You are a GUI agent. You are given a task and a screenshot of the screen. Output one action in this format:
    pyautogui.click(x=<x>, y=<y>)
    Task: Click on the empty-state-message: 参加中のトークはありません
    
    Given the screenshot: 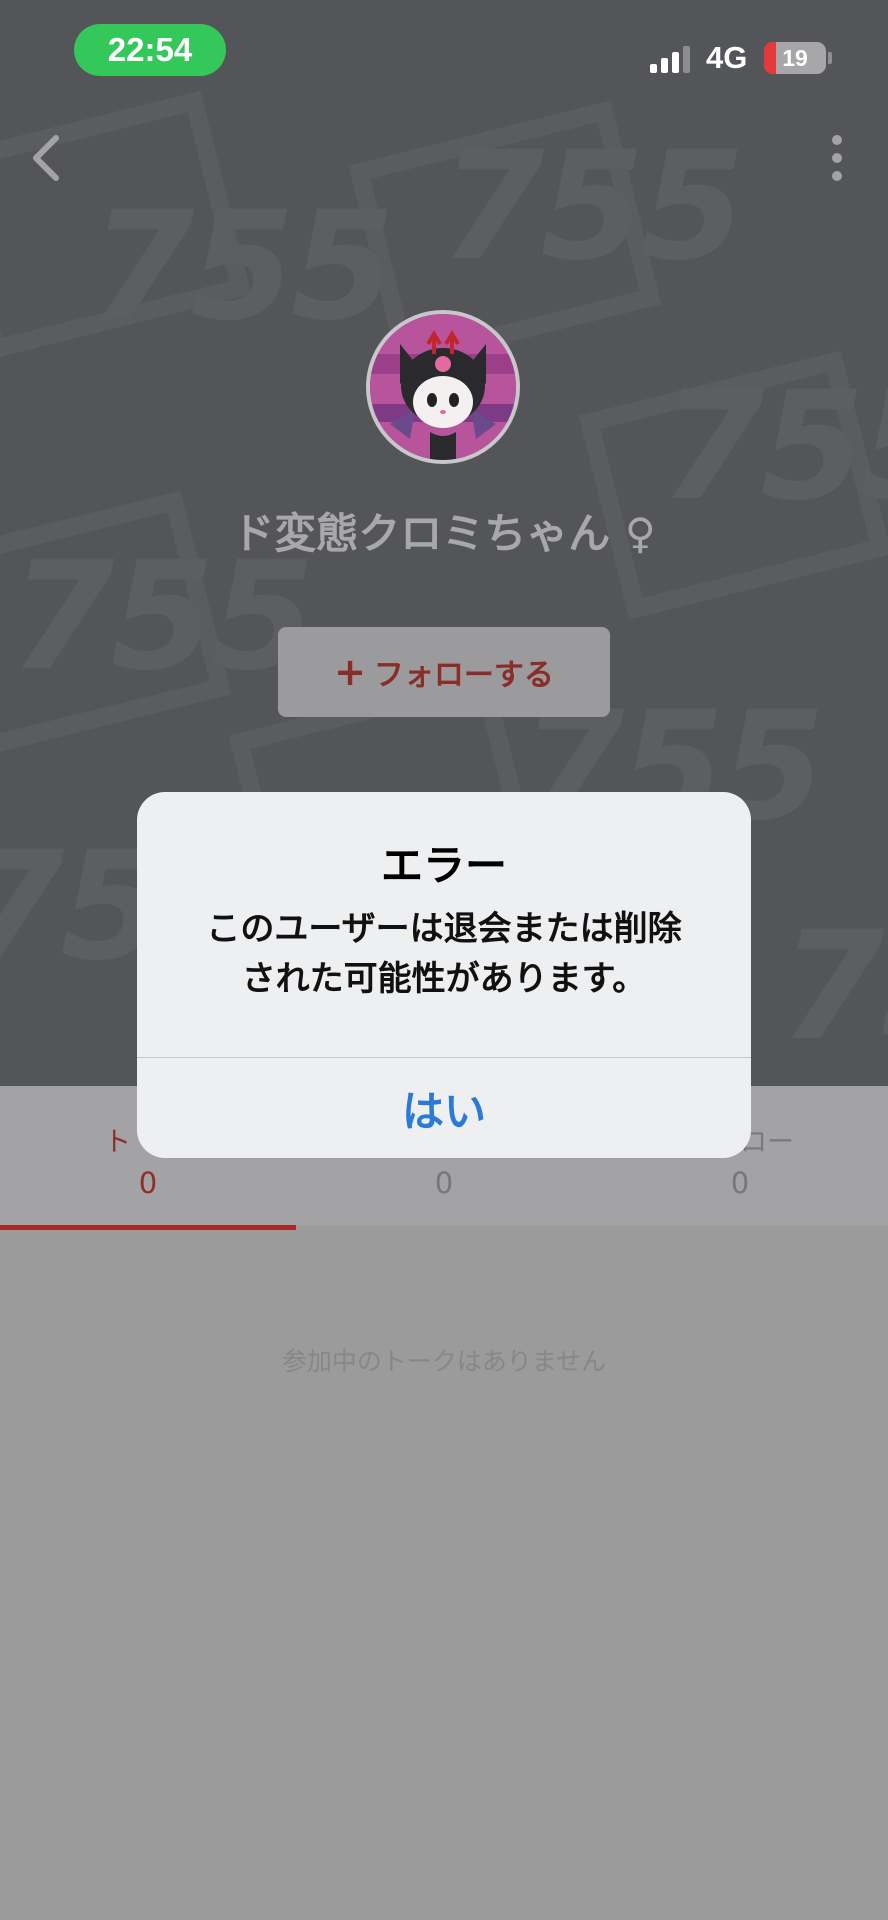 What is the action you would take?
    pyautogui.click(x=444, y=1361)
    